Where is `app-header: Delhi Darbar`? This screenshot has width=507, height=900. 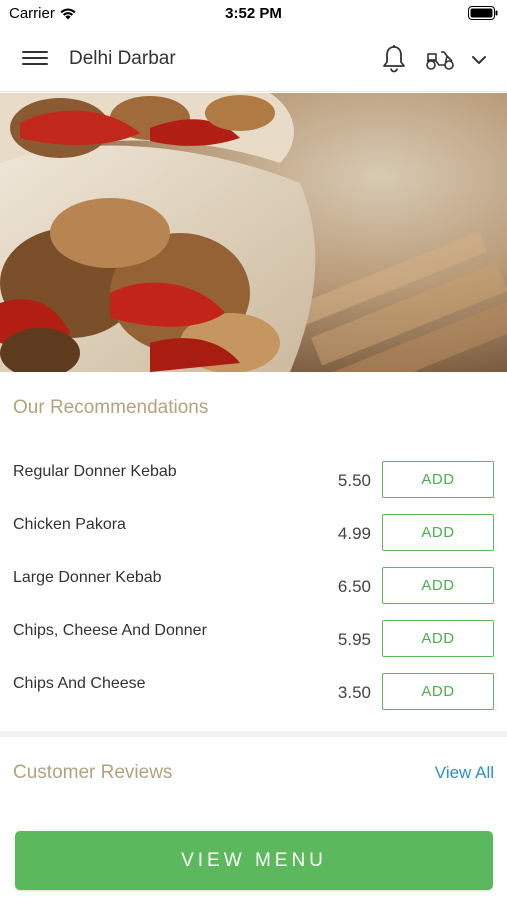
app-header: Delhi Darbar is located at coordinates (253, 60).